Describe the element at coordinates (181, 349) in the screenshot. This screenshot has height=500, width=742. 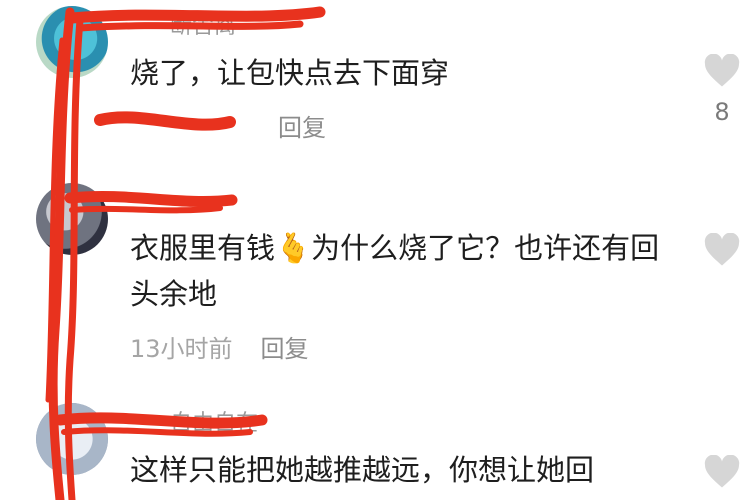
I see `comment-time: 13小时前` at that location.